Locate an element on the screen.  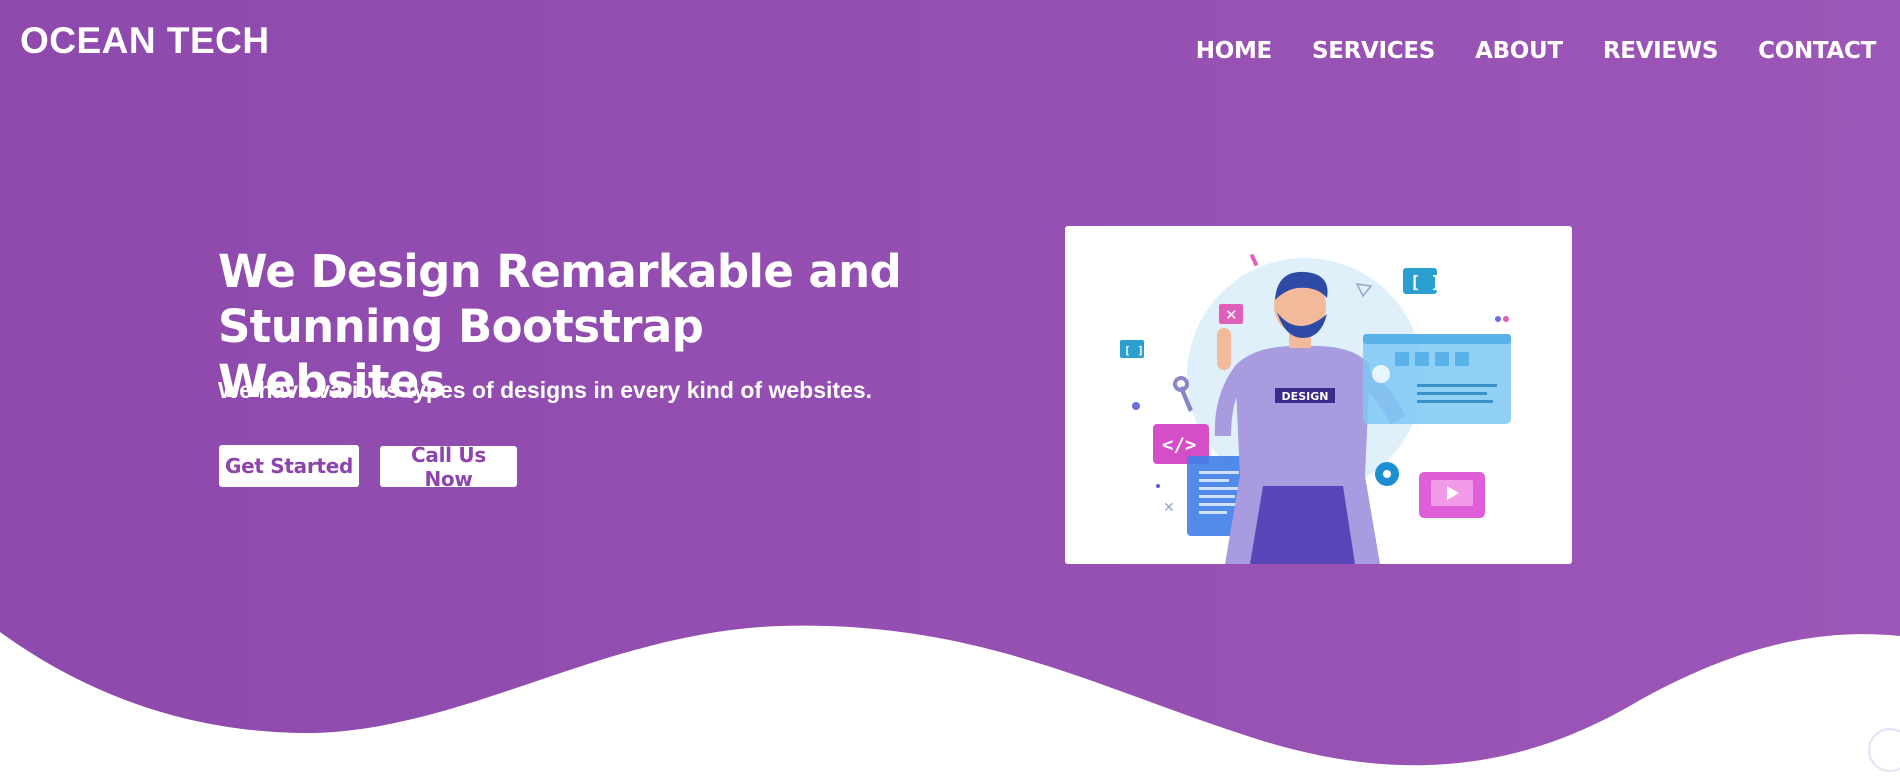
get-started-button: Get Started is located at coordinates (289, 466).